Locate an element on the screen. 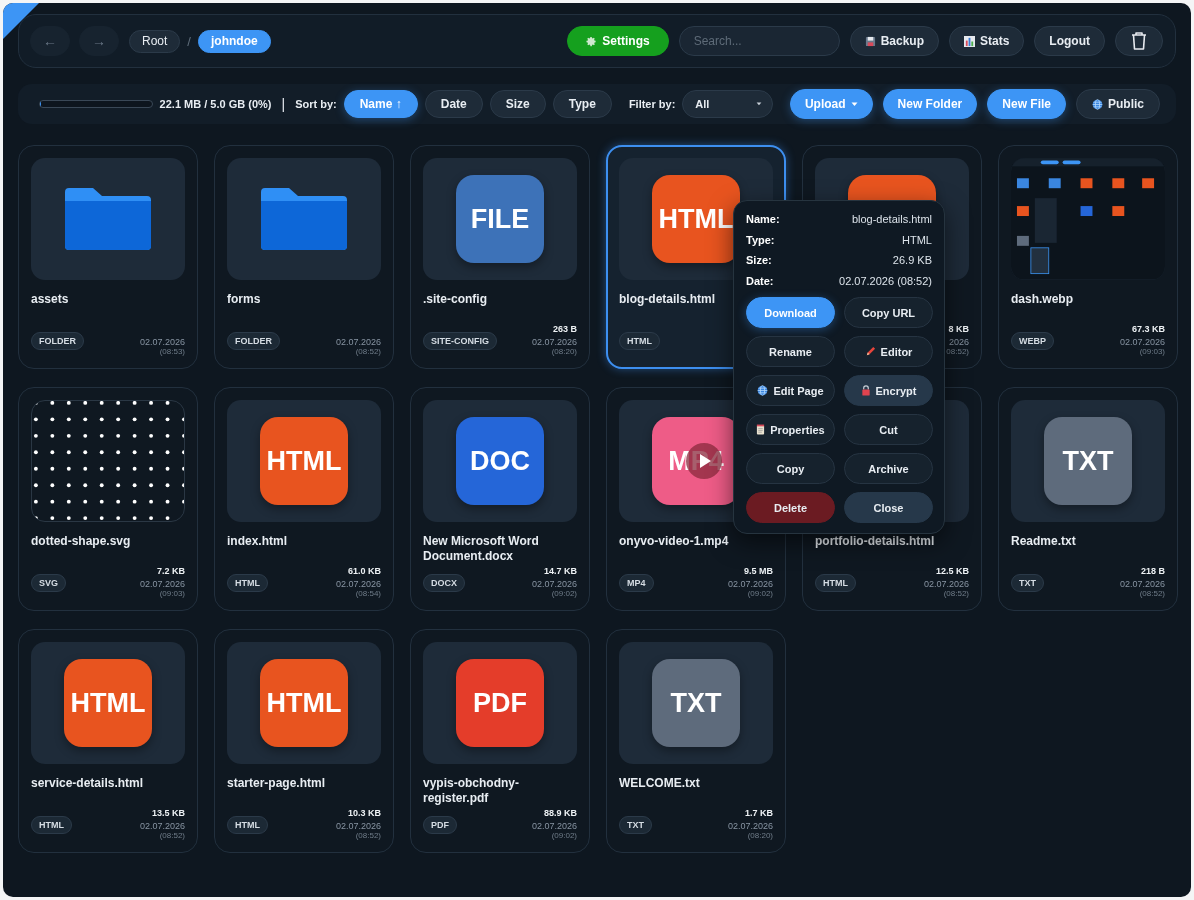 The image size is (1194, 900). file-type-tile: TXT is located at coordinates (1088, 461).